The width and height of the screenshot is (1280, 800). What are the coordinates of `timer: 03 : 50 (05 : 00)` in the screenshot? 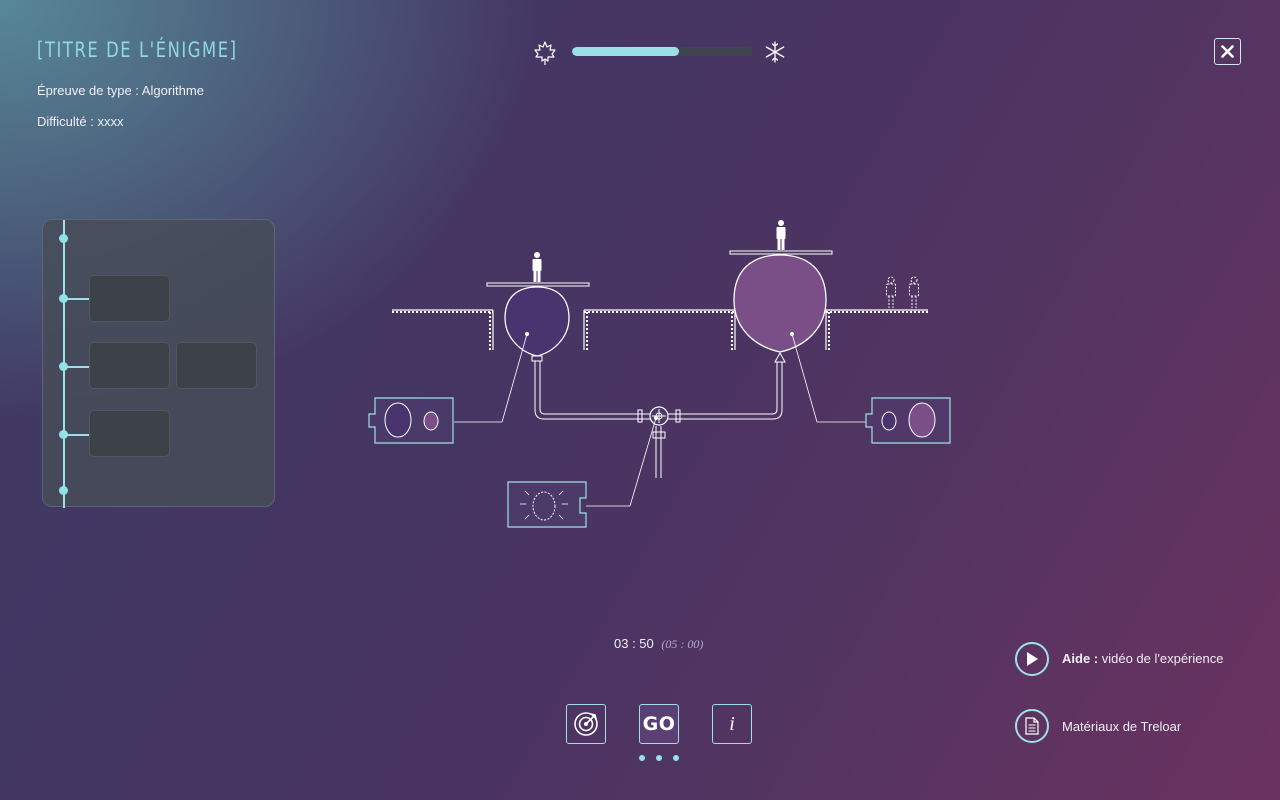 It's located at (658, 644).